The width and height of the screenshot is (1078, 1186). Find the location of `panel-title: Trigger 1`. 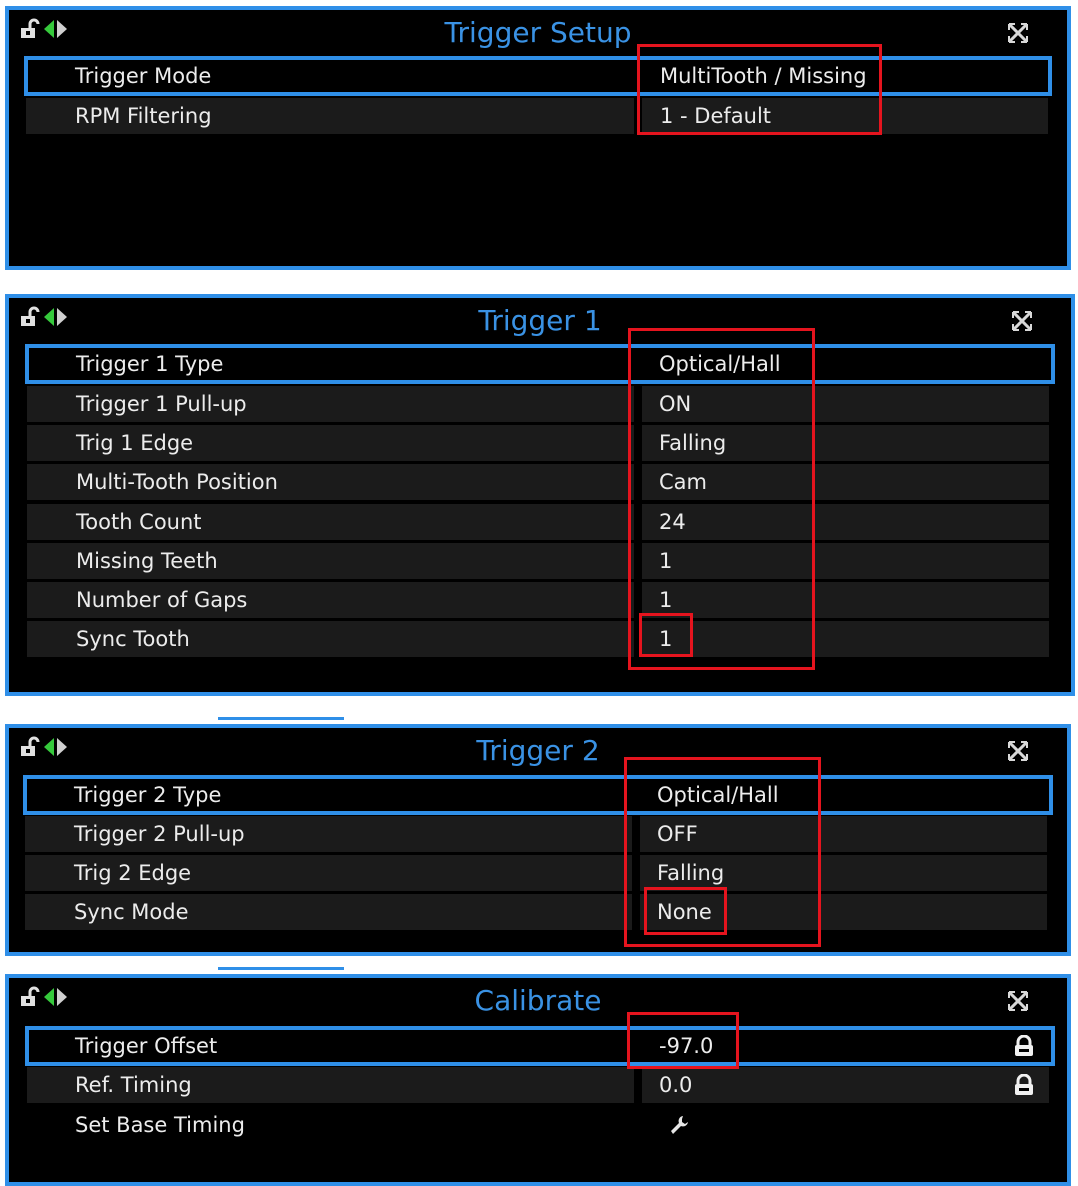

panel-title: Trigger 1 is located at coordinates (540, 320).